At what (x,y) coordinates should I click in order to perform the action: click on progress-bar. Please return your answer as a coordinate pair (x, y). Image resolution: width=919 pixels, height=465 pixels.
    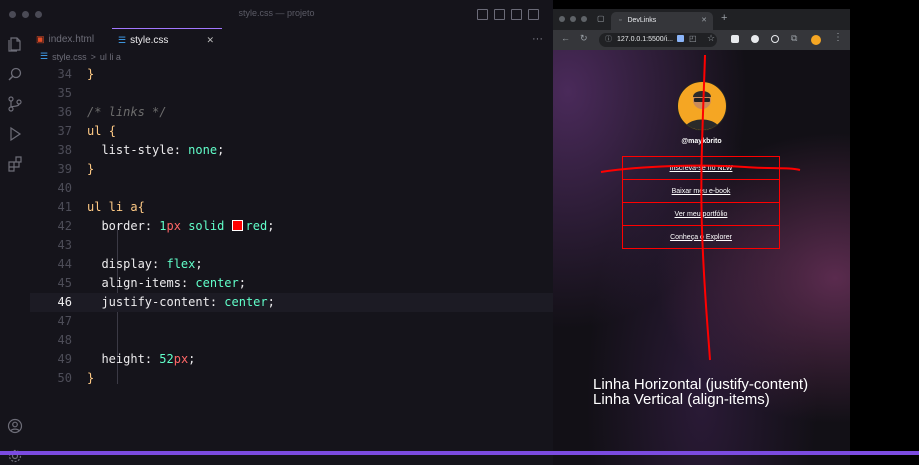
    Looking at the image, I should click on (459, 453).